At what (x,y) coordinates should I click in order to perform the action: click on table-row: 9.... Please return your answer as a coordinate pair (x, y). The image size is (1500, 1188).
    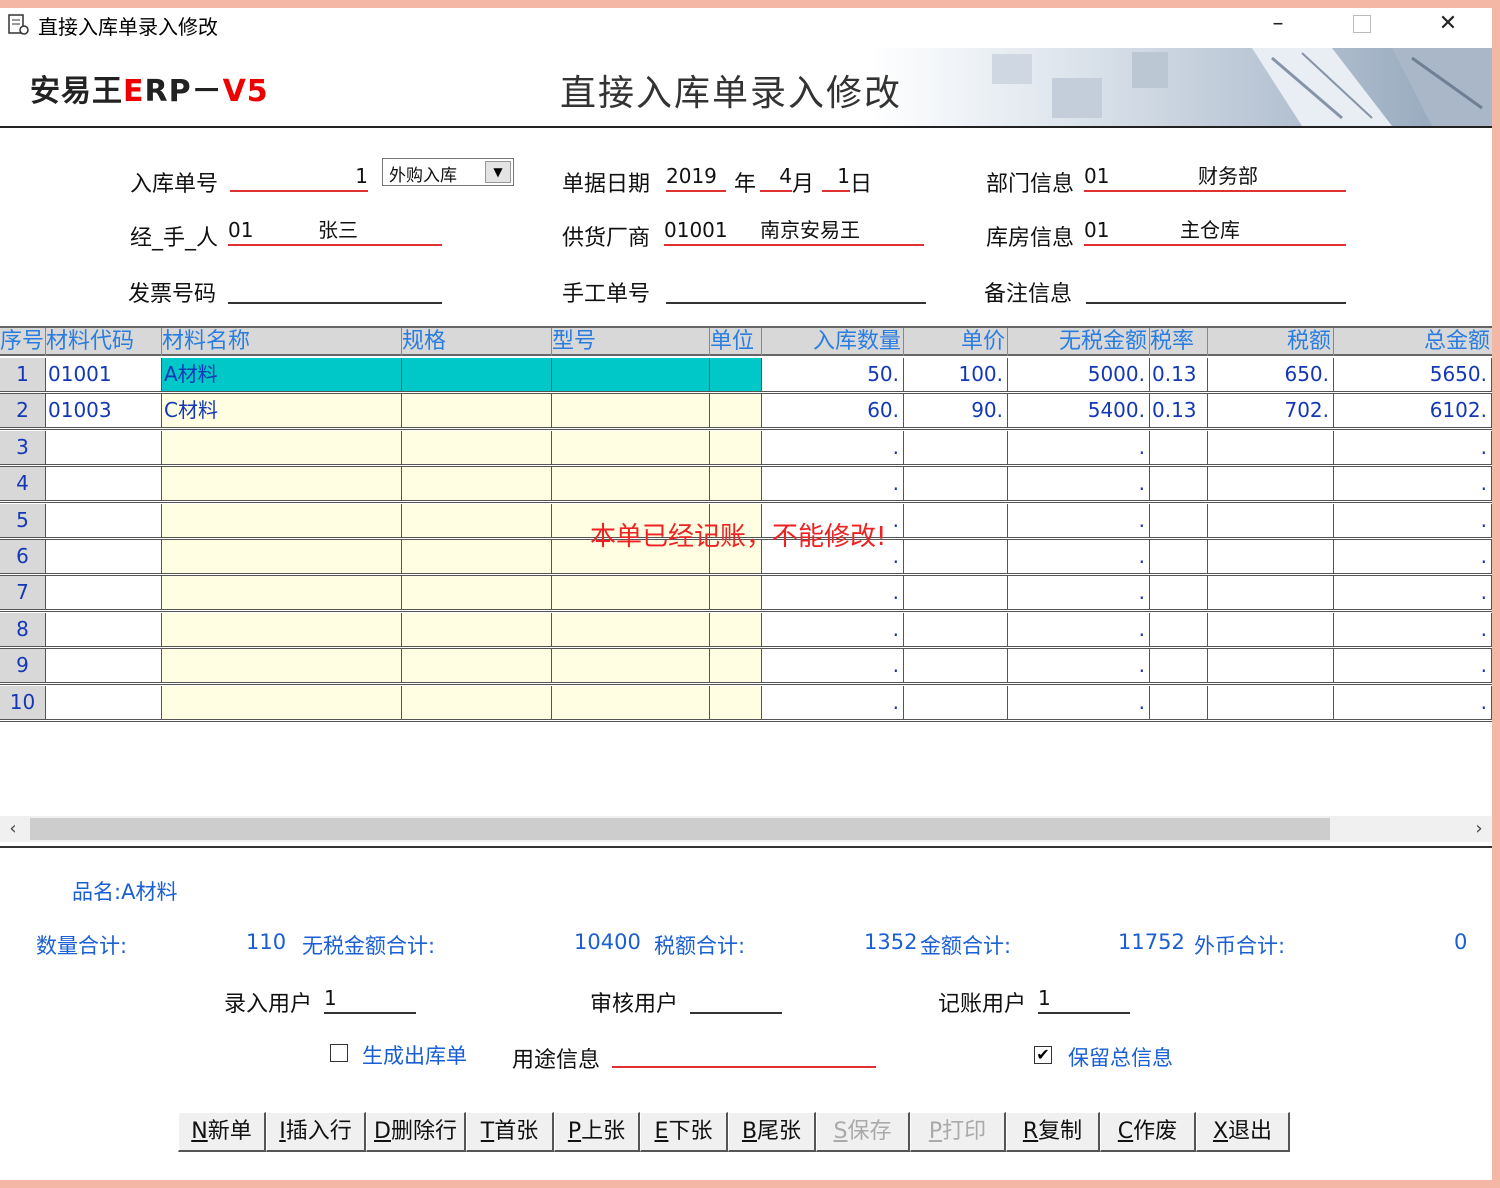
    Looking at the image, I should click on (746, 667).